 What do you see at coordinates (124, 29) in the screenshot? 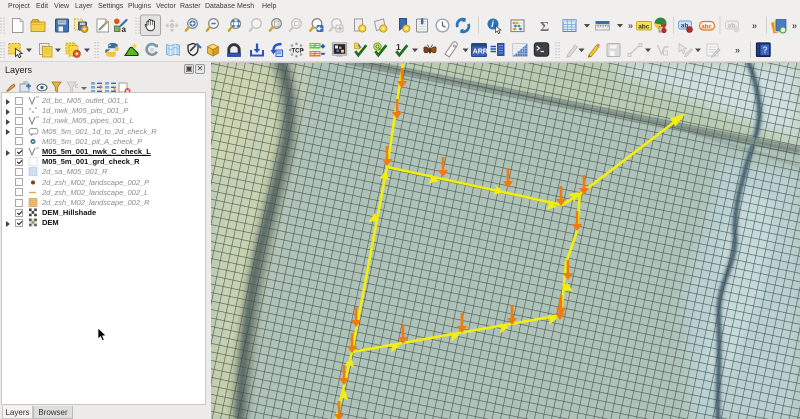
I see `svg-text: a` at bounding box center [124, 29].